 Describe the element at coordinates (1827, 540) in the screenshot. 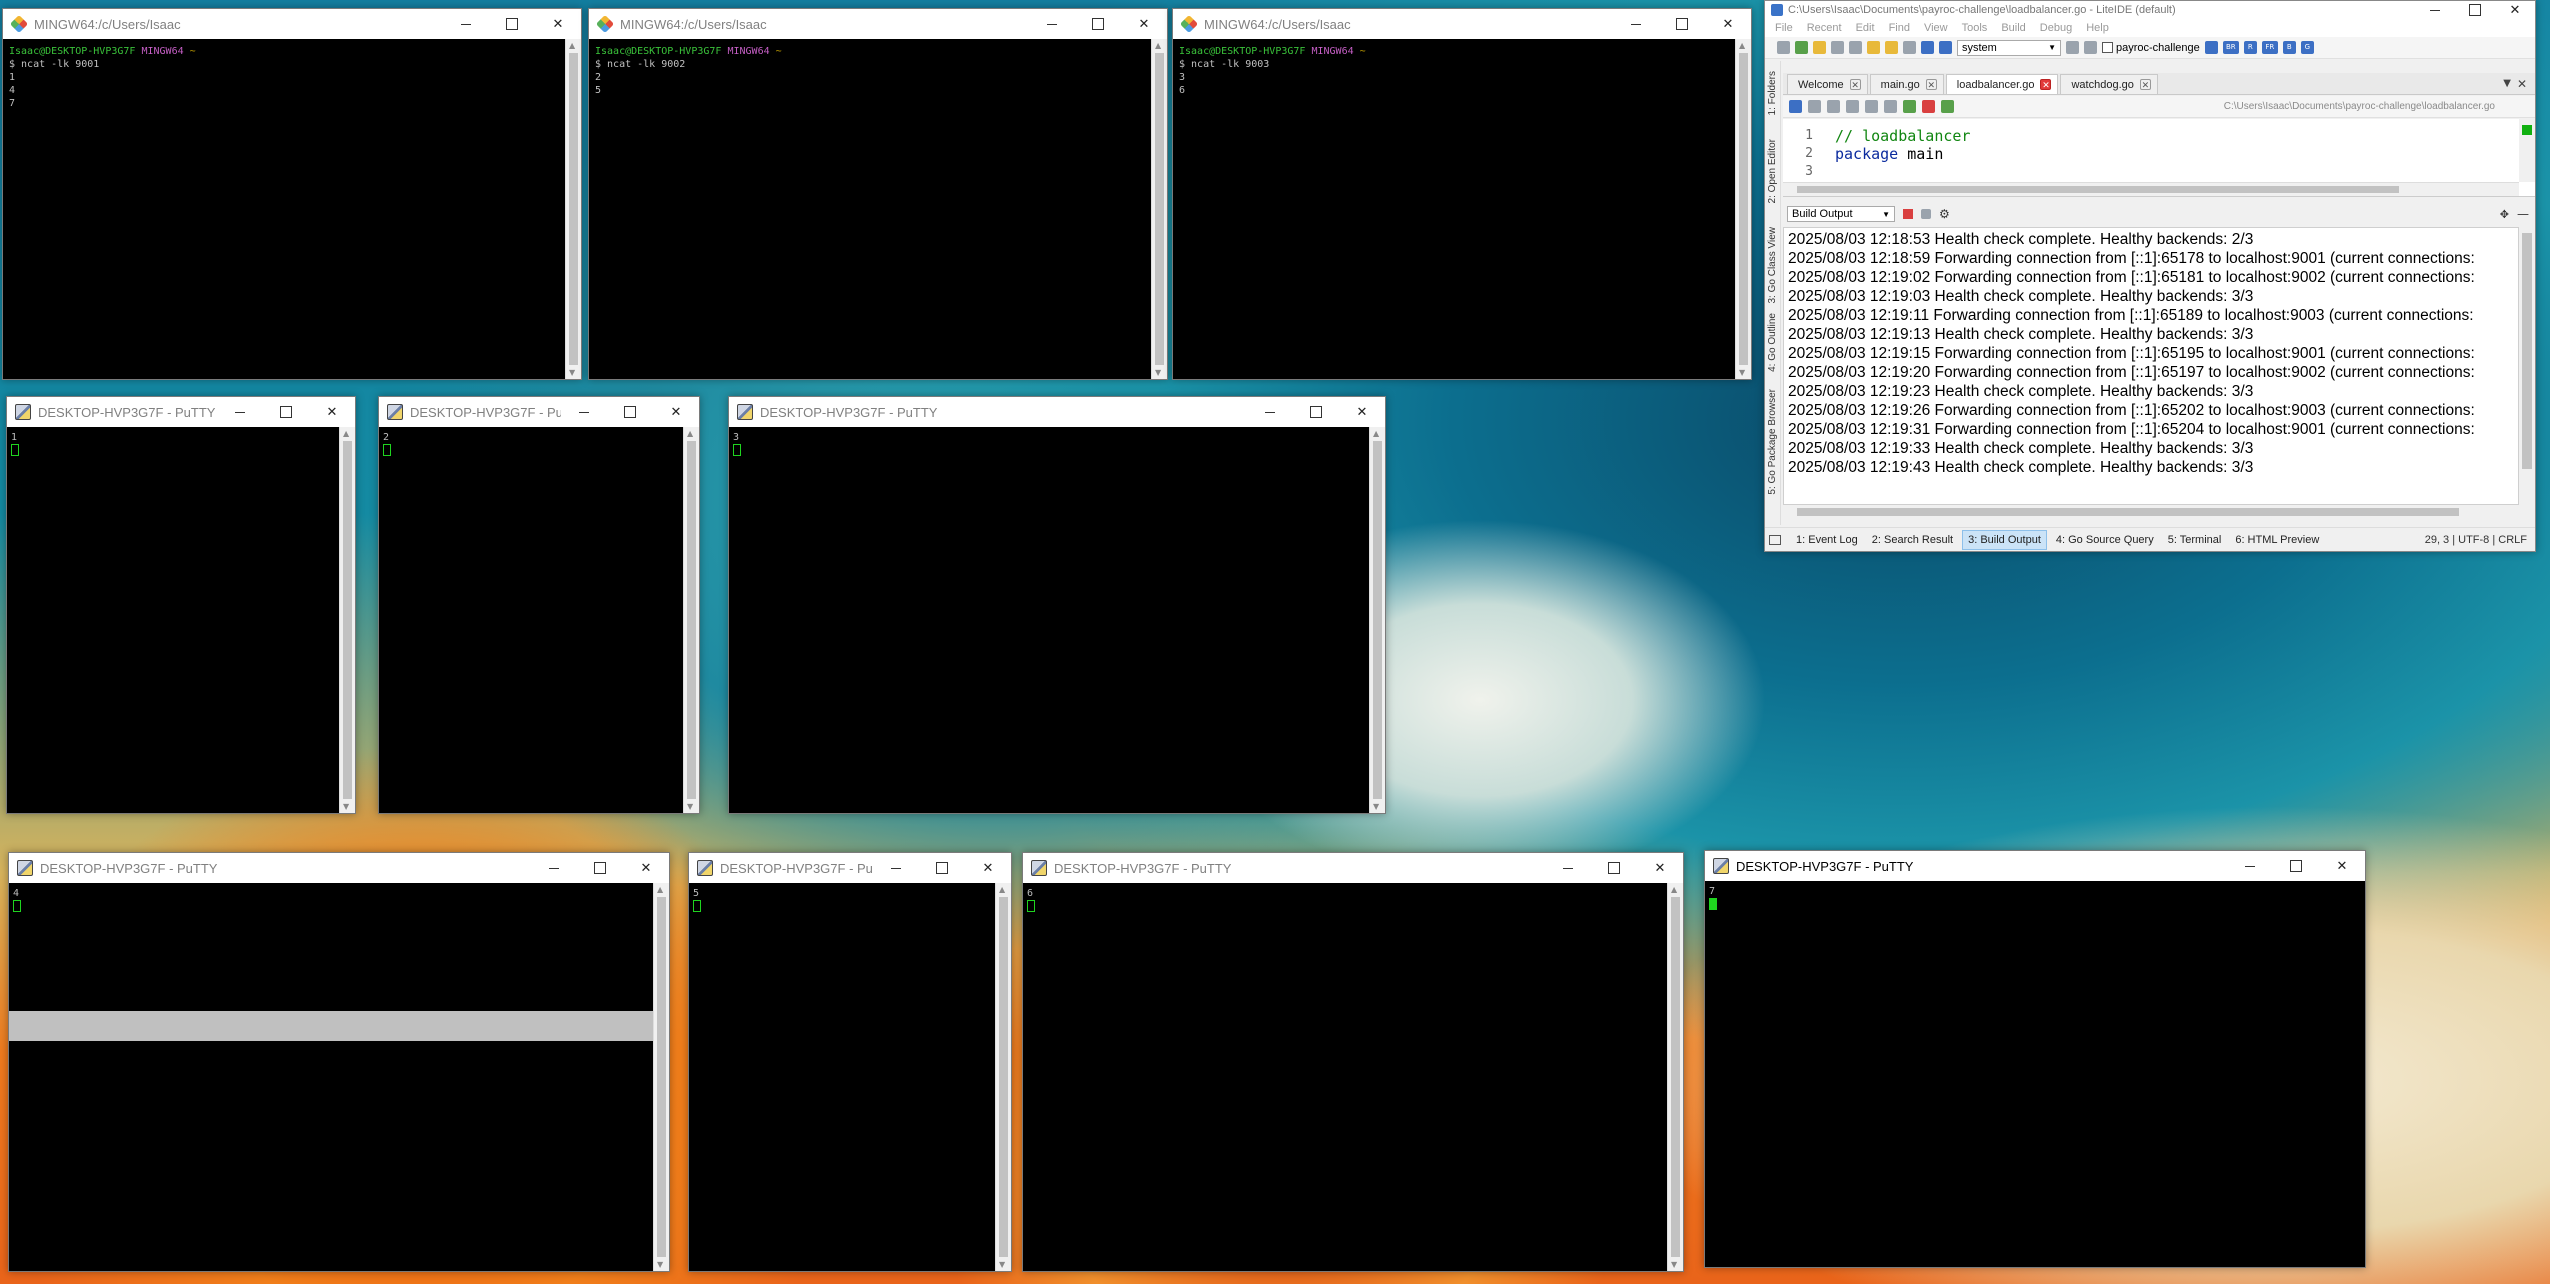

I see `status-tab-event-log: 1: Event Log` at that location.